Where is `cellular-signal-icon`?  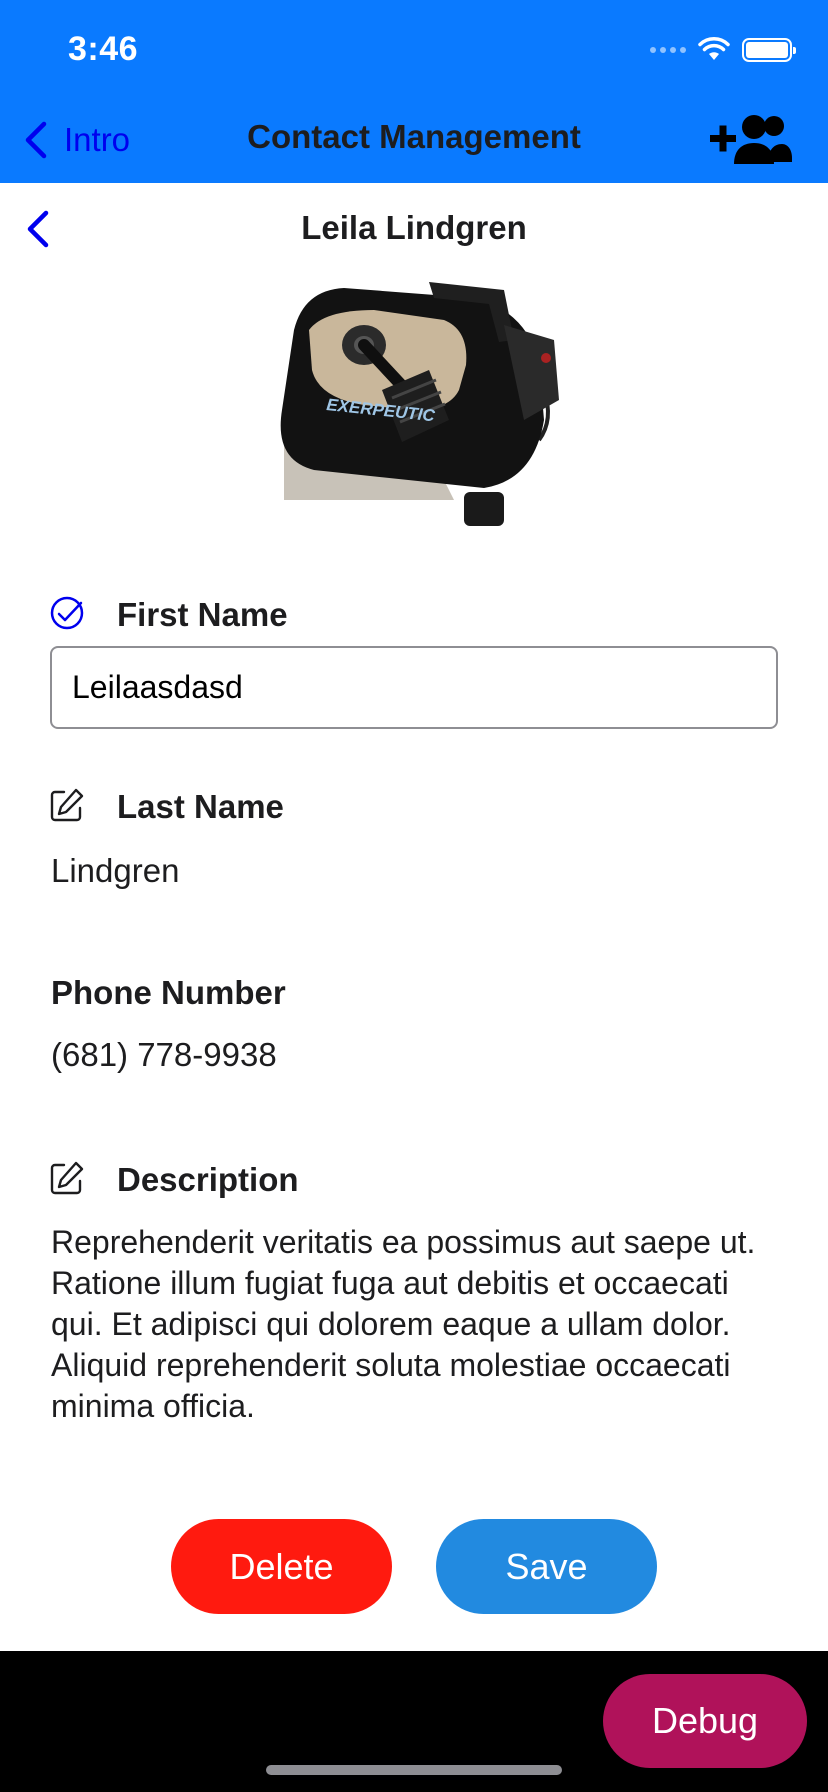
cellular-signal-icon is located at coordinates (668, 50).